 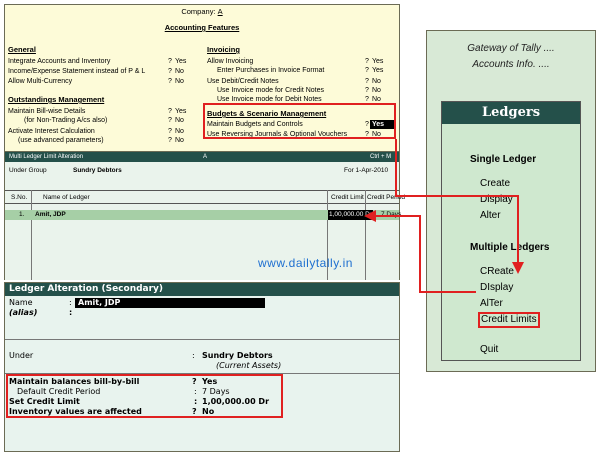 I want to click on arrow-budgets-to-menu, so click(x=459, y=206).